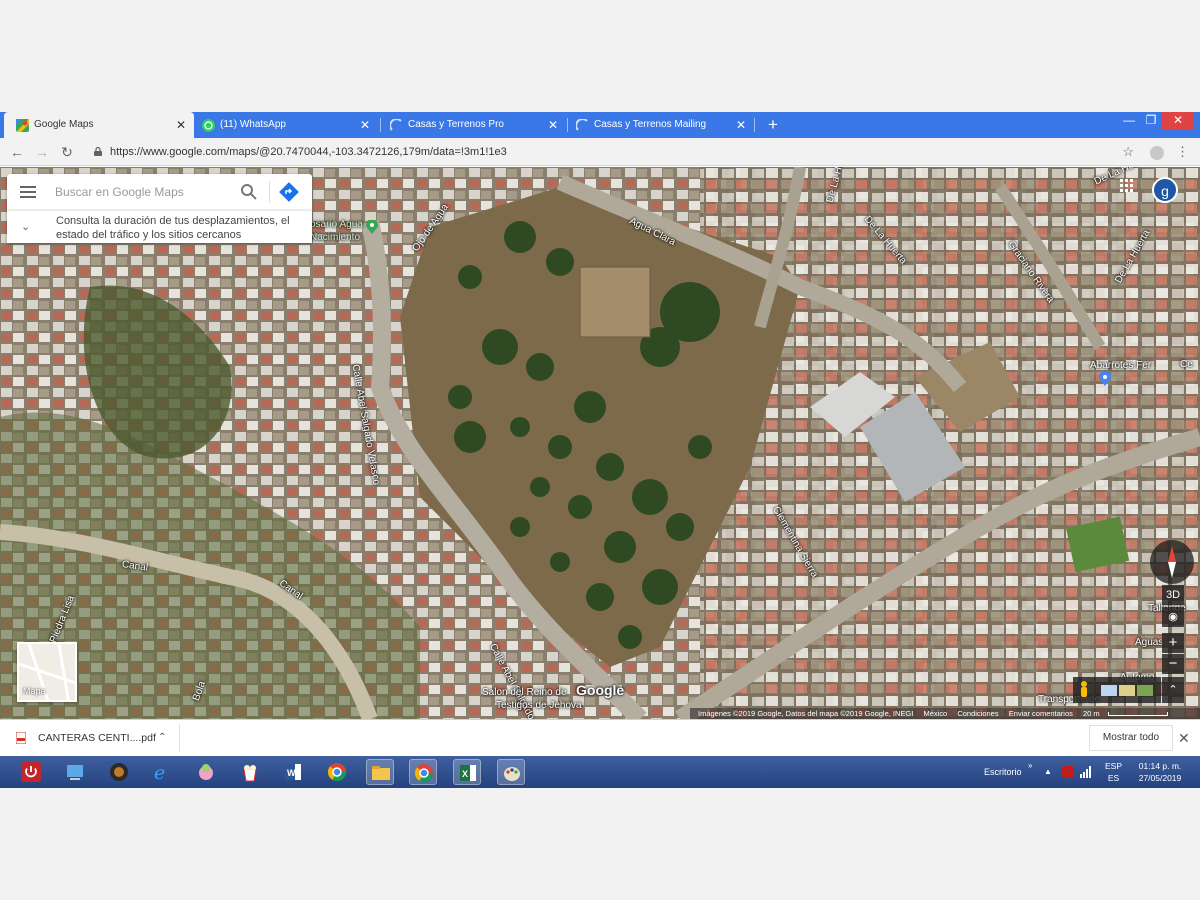  Describe the element at coordinates (1160, 766) in the screenshot. I see `clock-time: 01:14 p. m.` at that location.